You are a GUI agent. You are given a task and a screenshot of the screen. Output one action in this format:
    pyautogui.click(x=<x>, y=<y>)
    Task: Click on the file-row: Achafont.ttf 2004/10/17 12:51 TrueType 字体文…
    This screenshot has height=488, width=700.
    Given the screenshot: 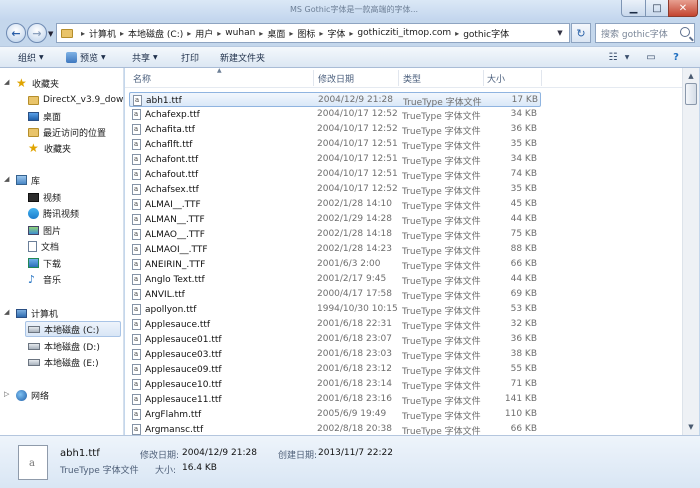 What is the action you would take?
    pyautogui.click(x=335, y=159)
    